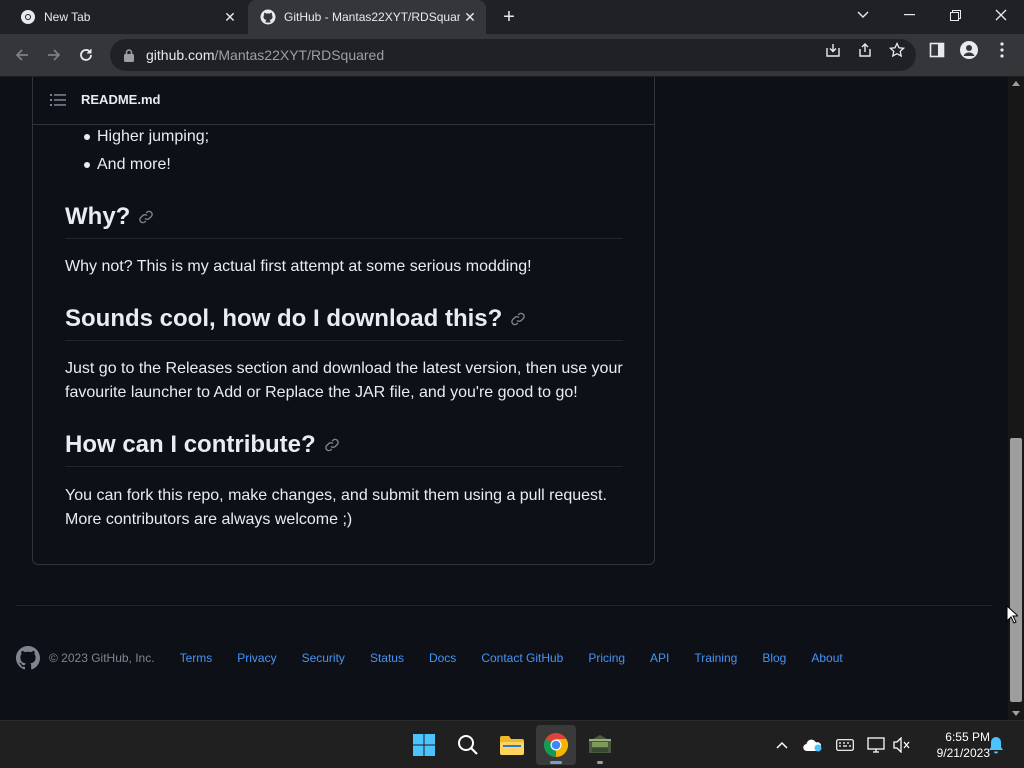 This screenshot has width=1024, height=768. Describe the element at coordinates (190, 444) in the screenshot. I see `heading-text: How can I contribute?` at that location.